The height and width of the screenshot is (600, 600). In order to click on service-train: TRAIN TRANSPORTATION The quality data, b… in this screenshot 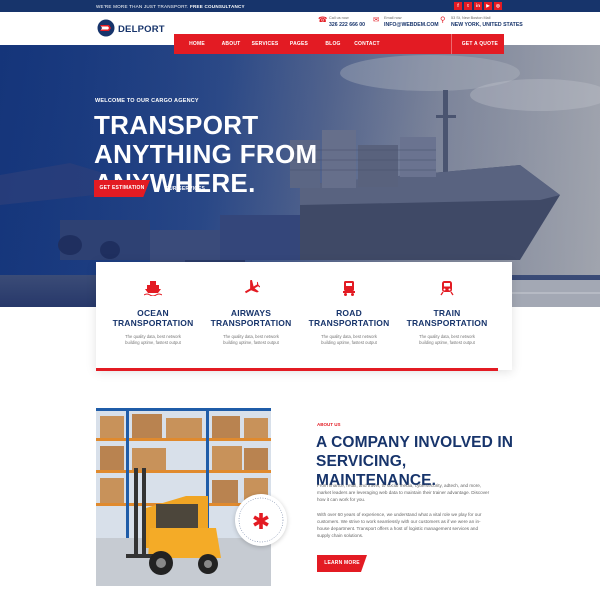, I will do `click(447, 313)`.